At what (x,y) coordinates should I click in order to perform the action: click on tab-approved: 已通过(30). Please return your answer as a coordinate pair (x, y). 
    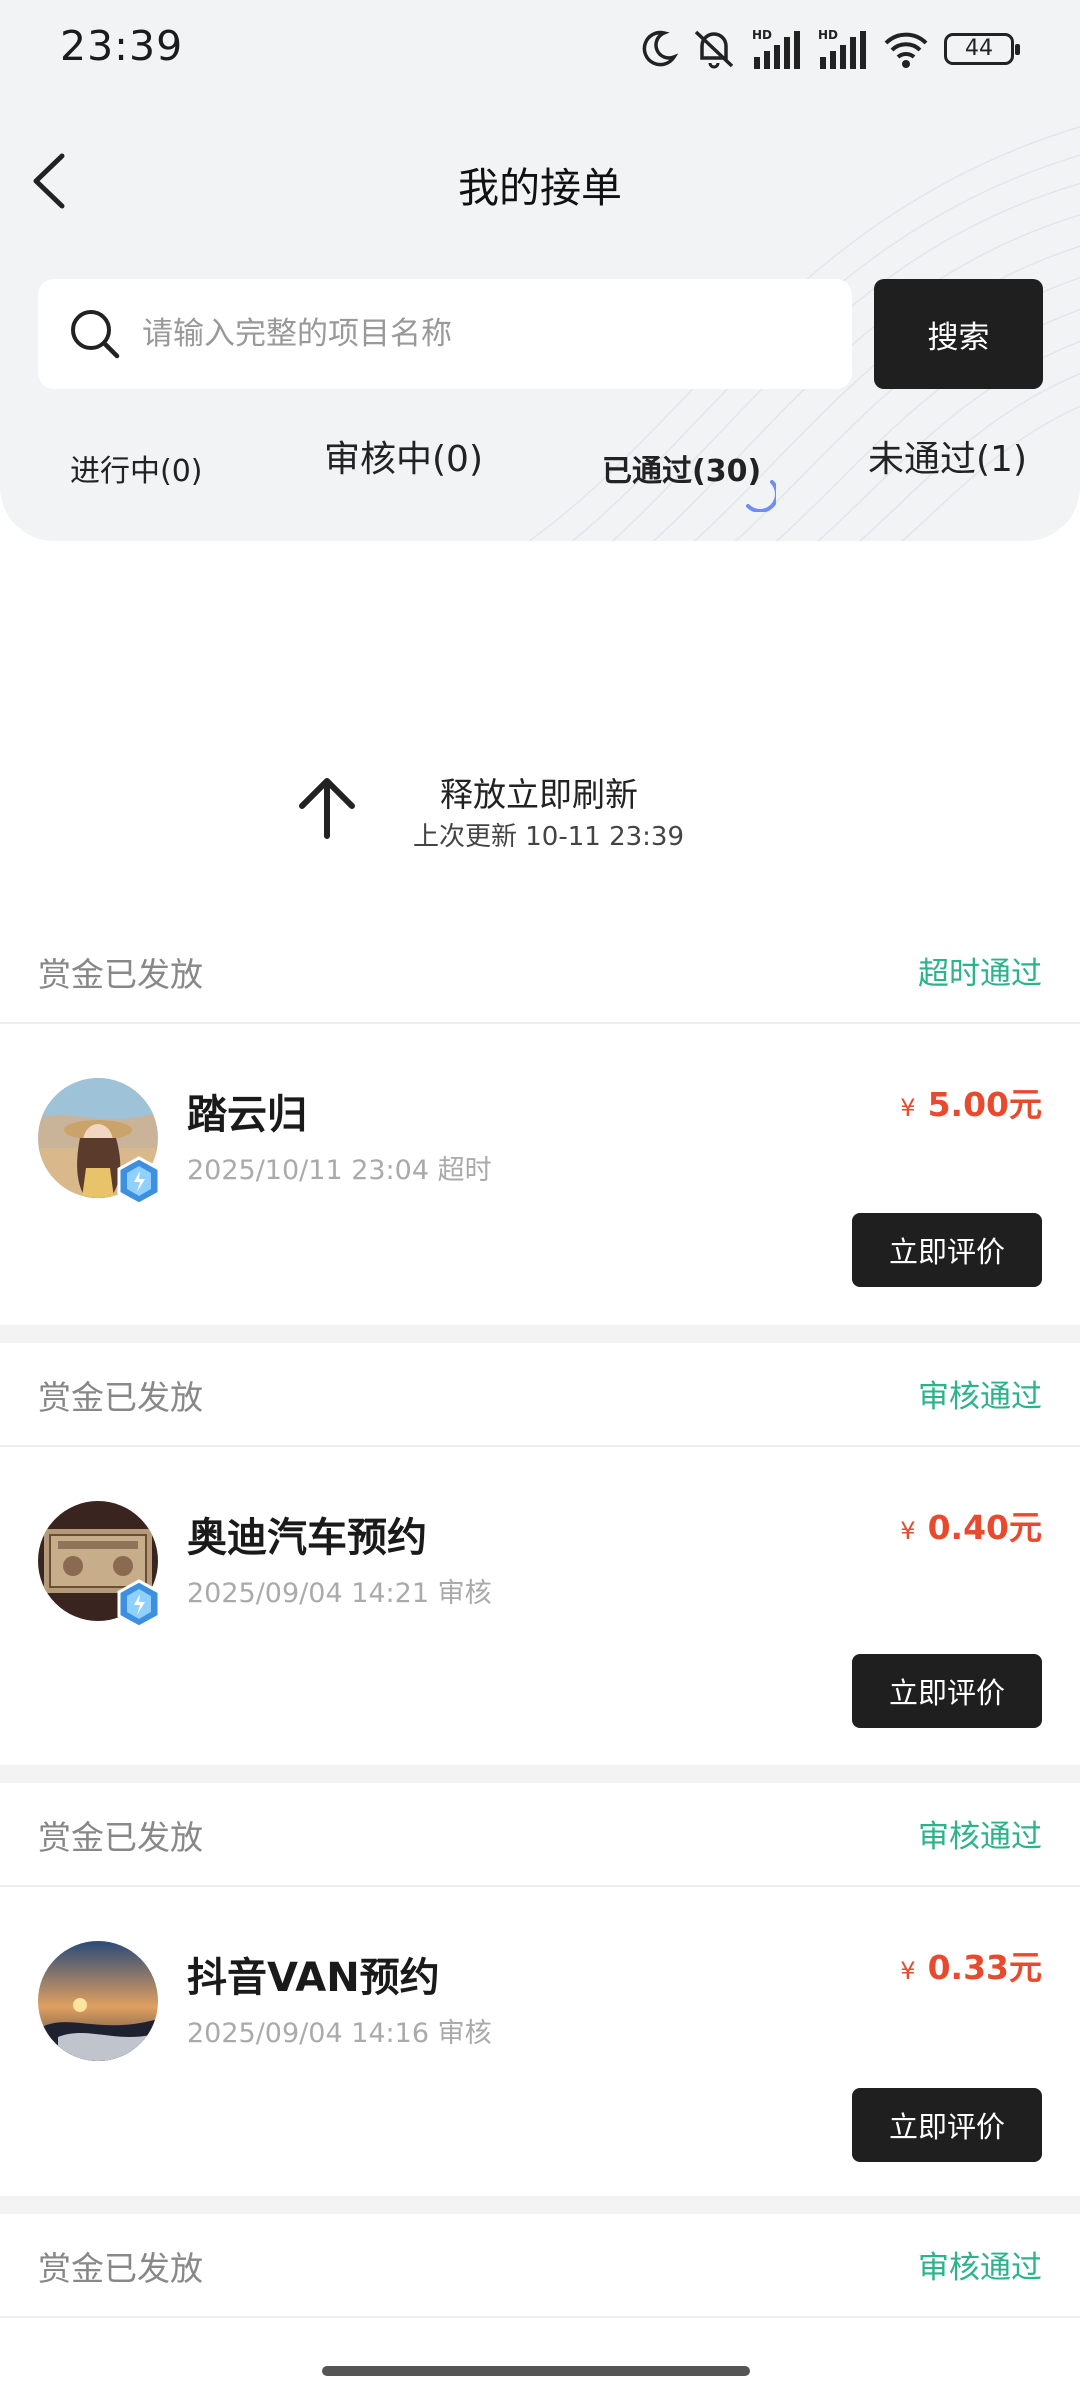
    Looking at the image, I should click on (681, 468).